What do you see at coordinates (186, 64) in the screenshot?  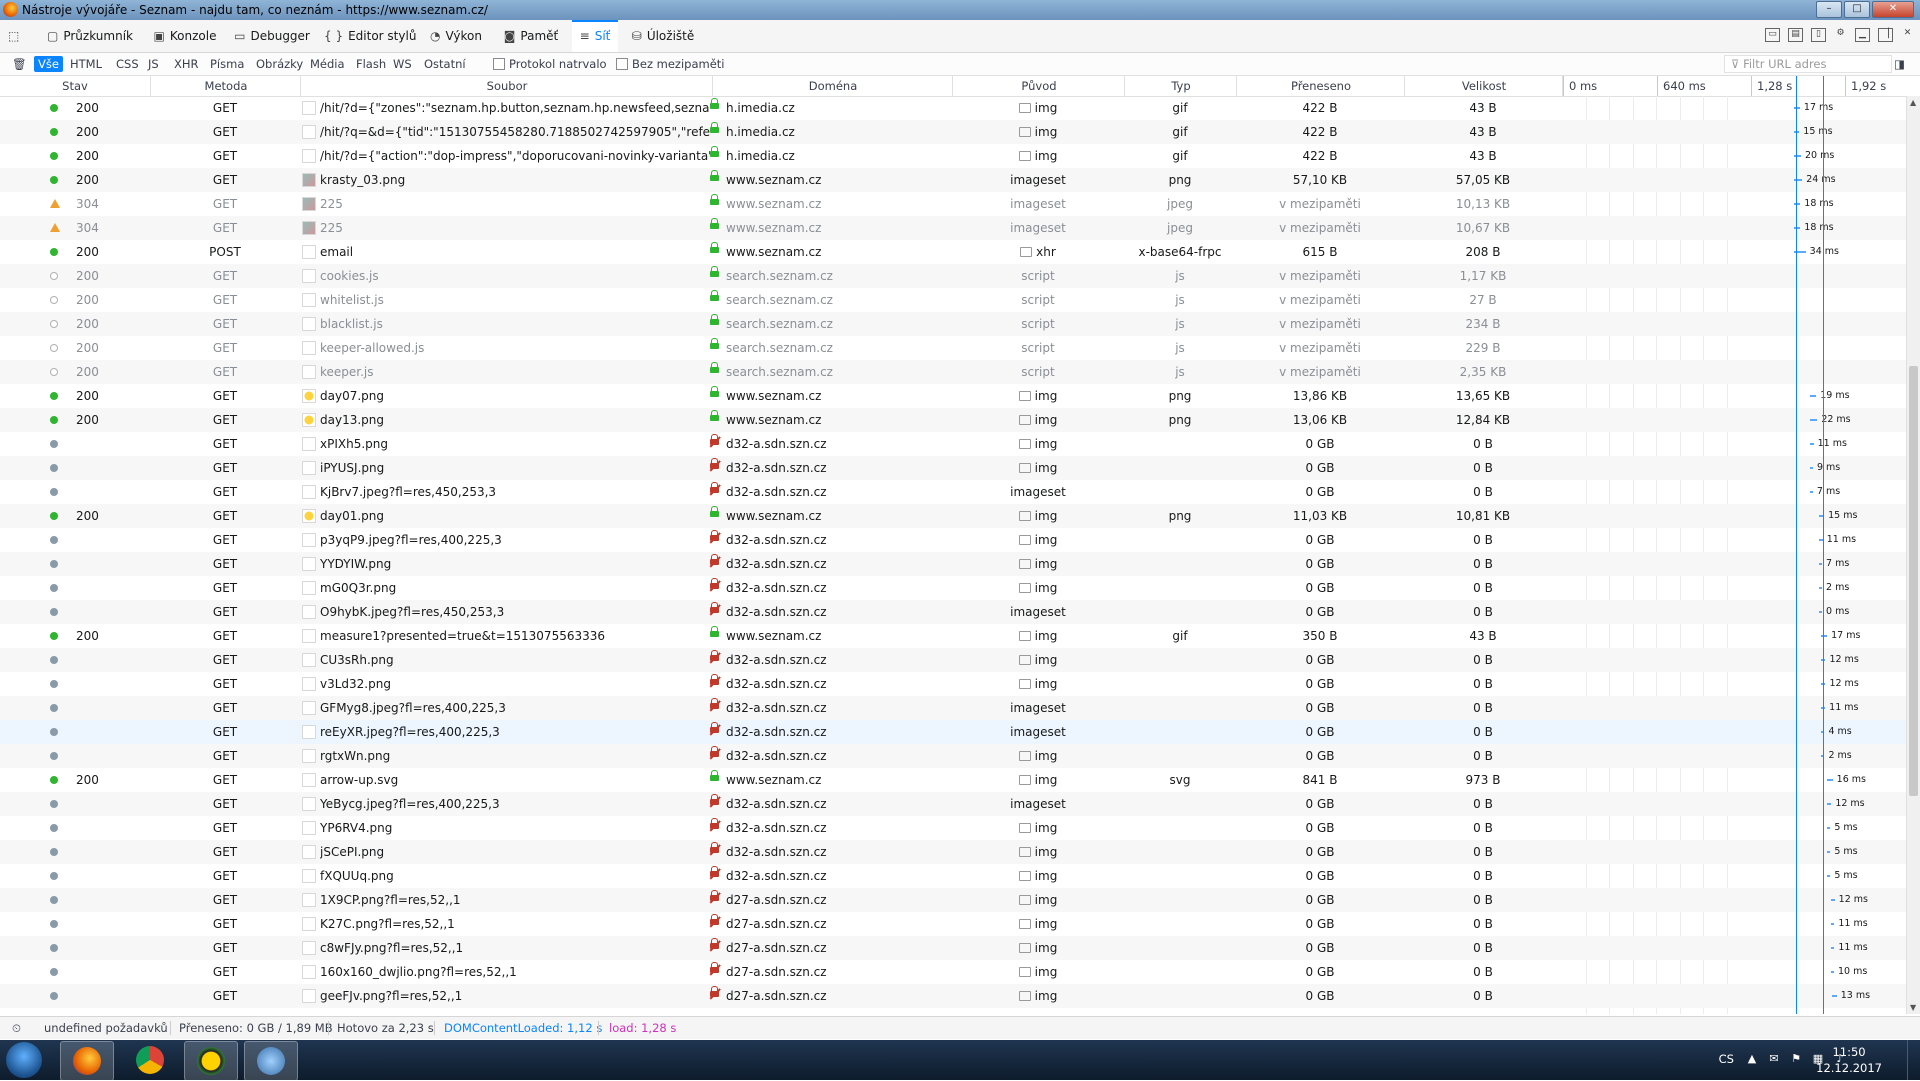 I see `filter-xhr: XHR` at bounding box center [186, 64].